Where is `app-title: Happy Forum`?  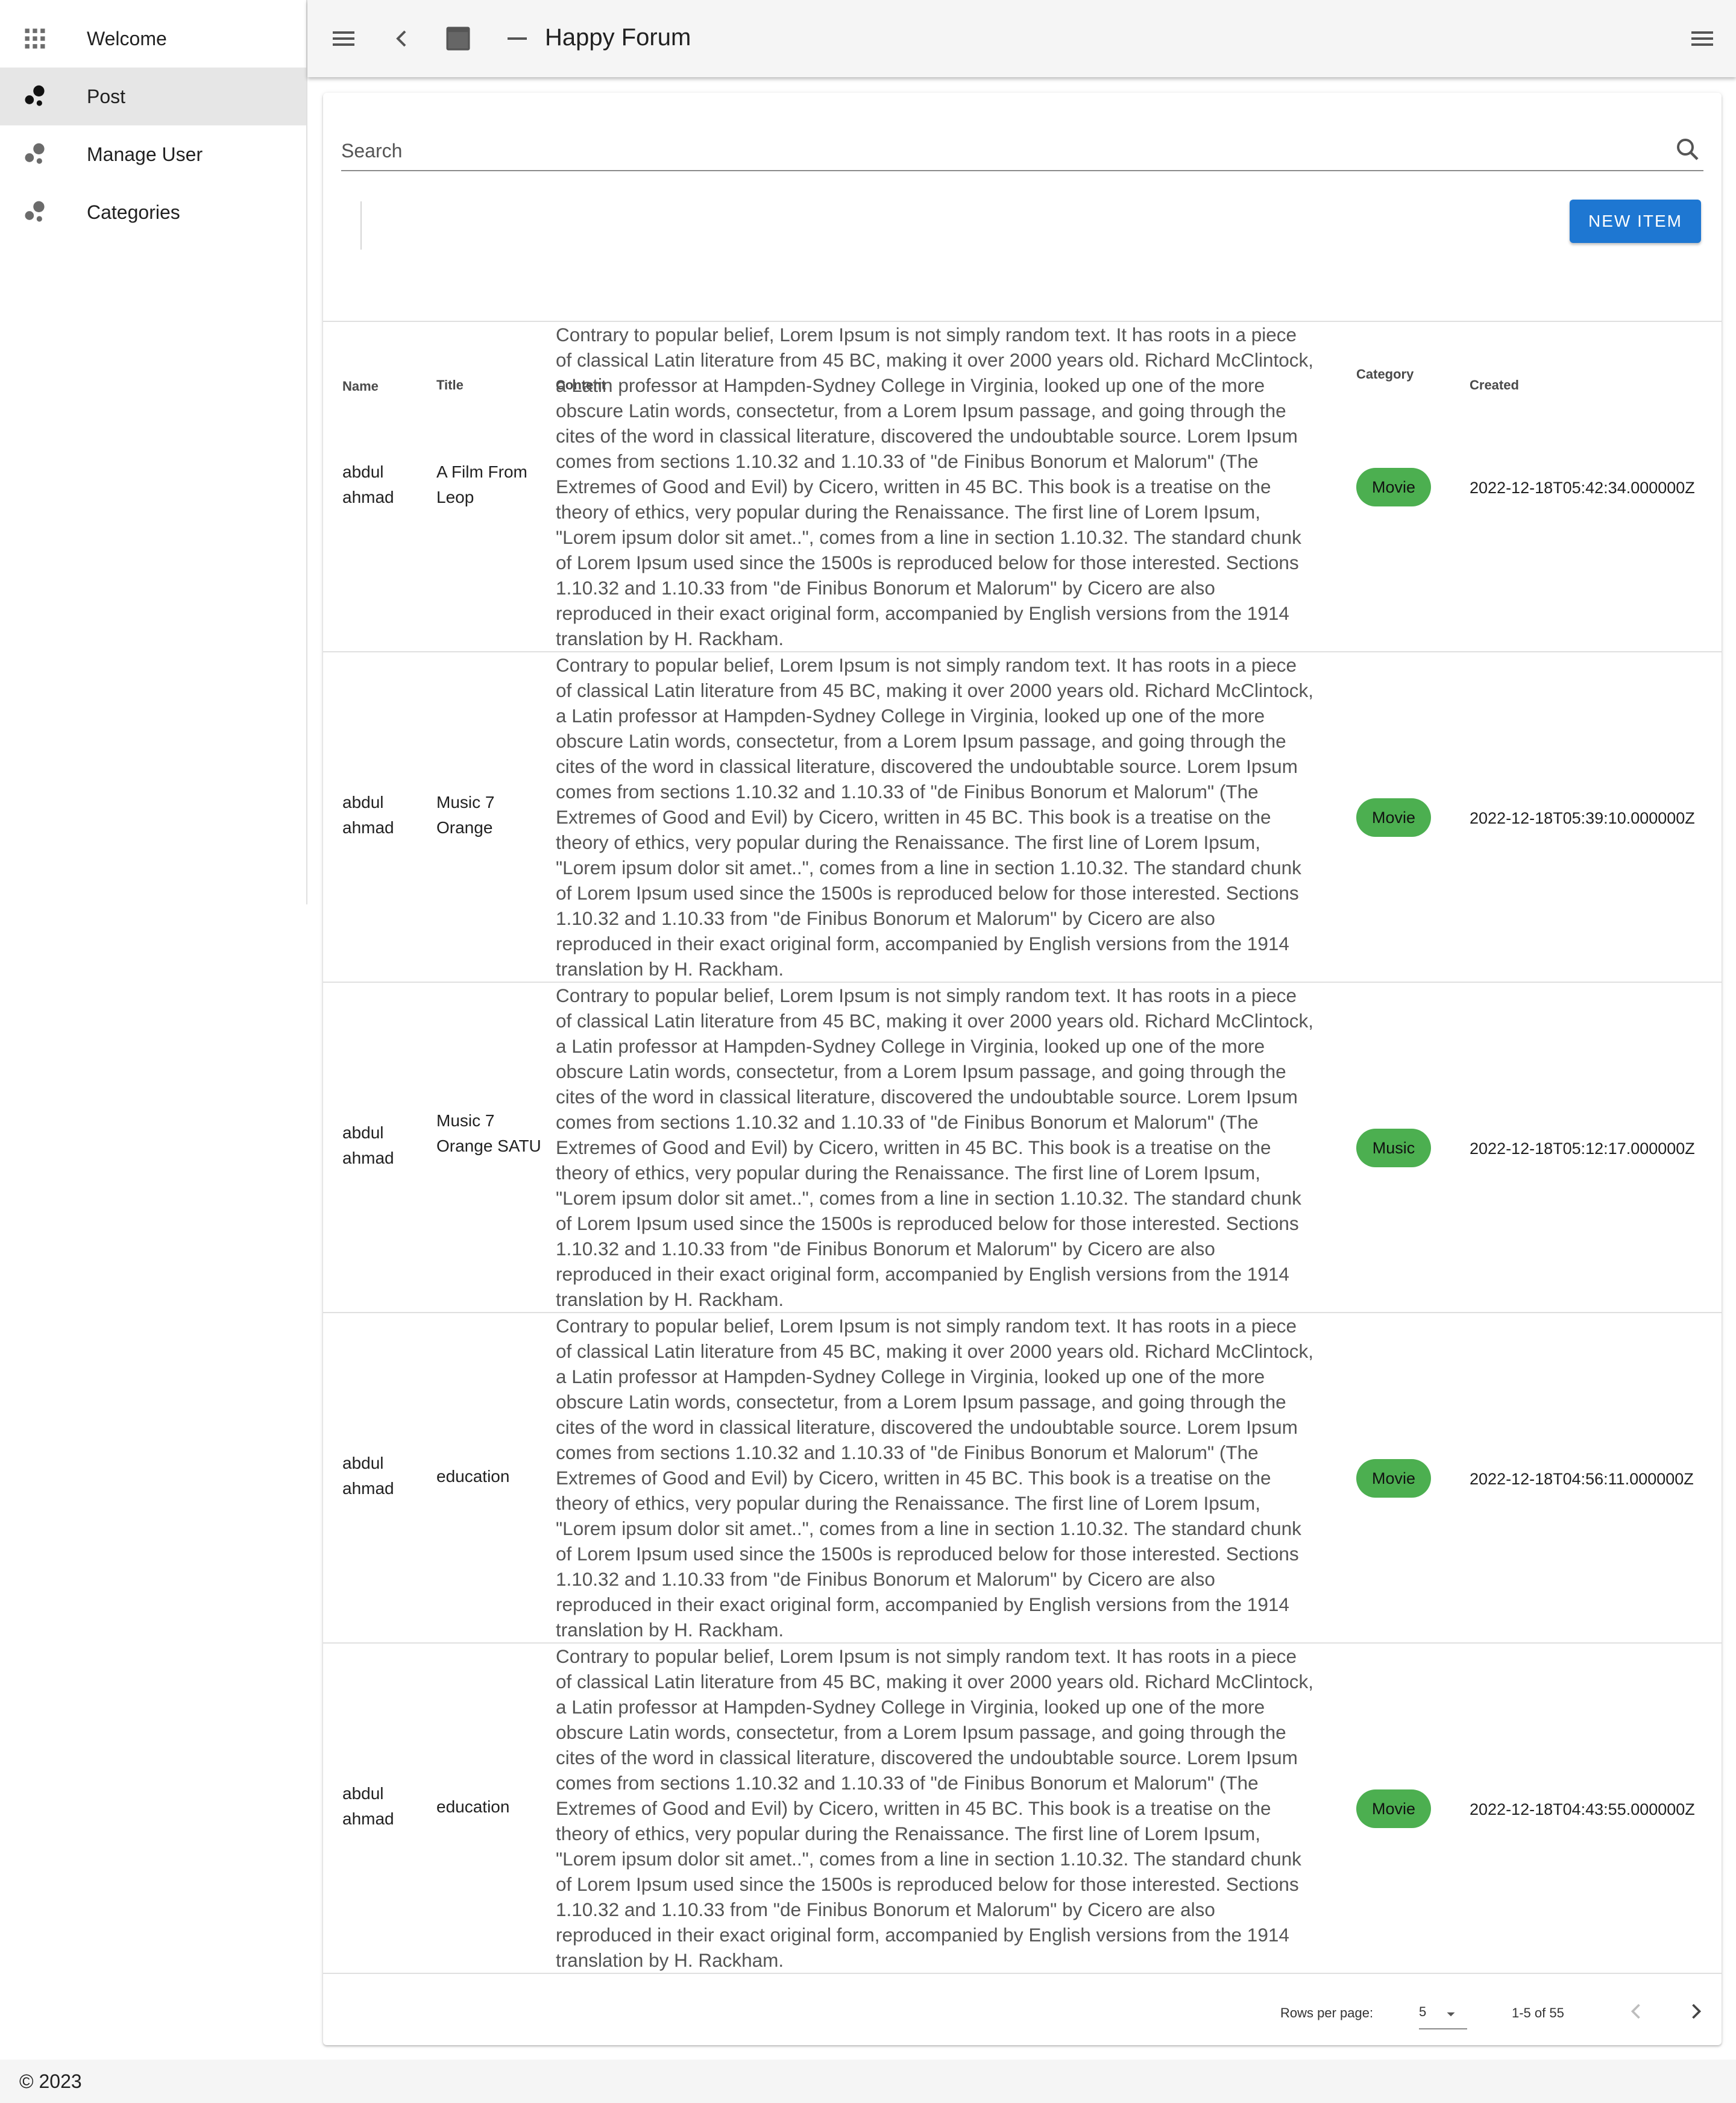
app-title: Happy Forum is located at coordinates (618, 37).